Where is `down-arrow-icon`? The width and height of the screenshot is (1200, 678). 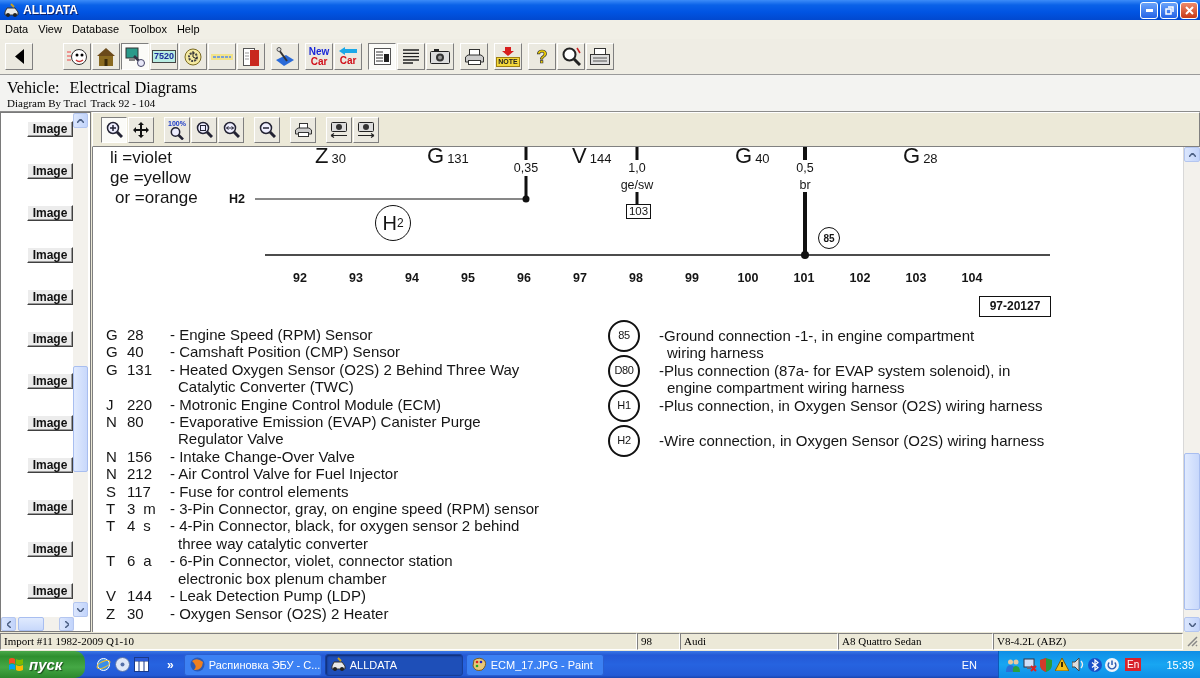
down-arrow-icon is located at coordinates (508, 51).